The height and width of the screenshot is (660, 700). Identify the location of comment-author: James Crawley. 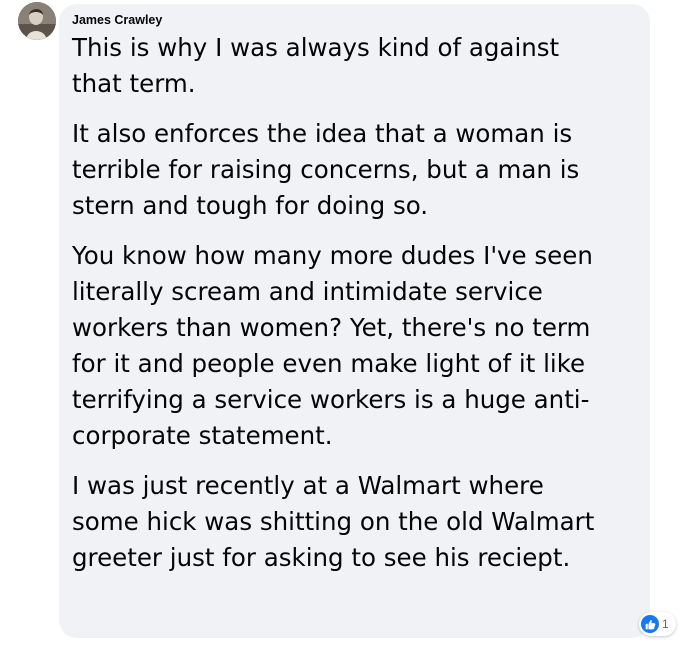
(117, 20).